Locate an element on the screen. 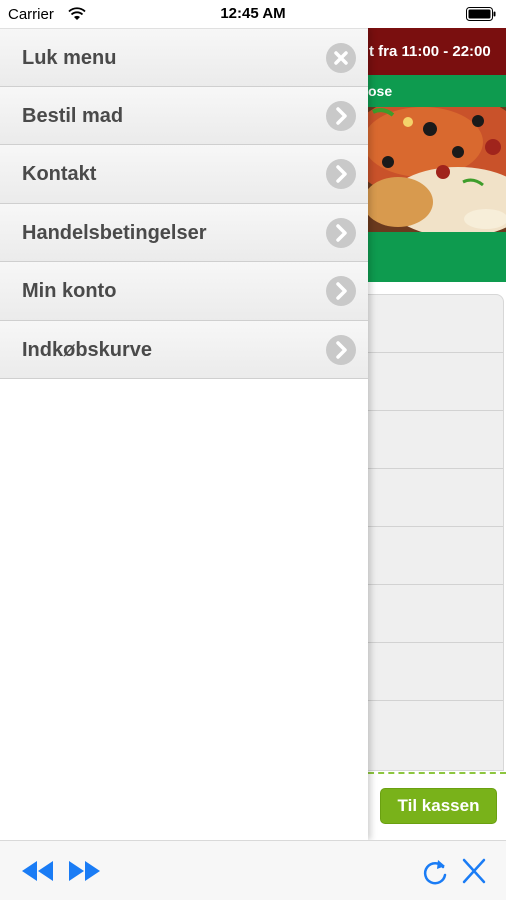 This screenshot has height=900, width=506. menu-item-label: Indkøbskurve is located at coordinates (87, 349).